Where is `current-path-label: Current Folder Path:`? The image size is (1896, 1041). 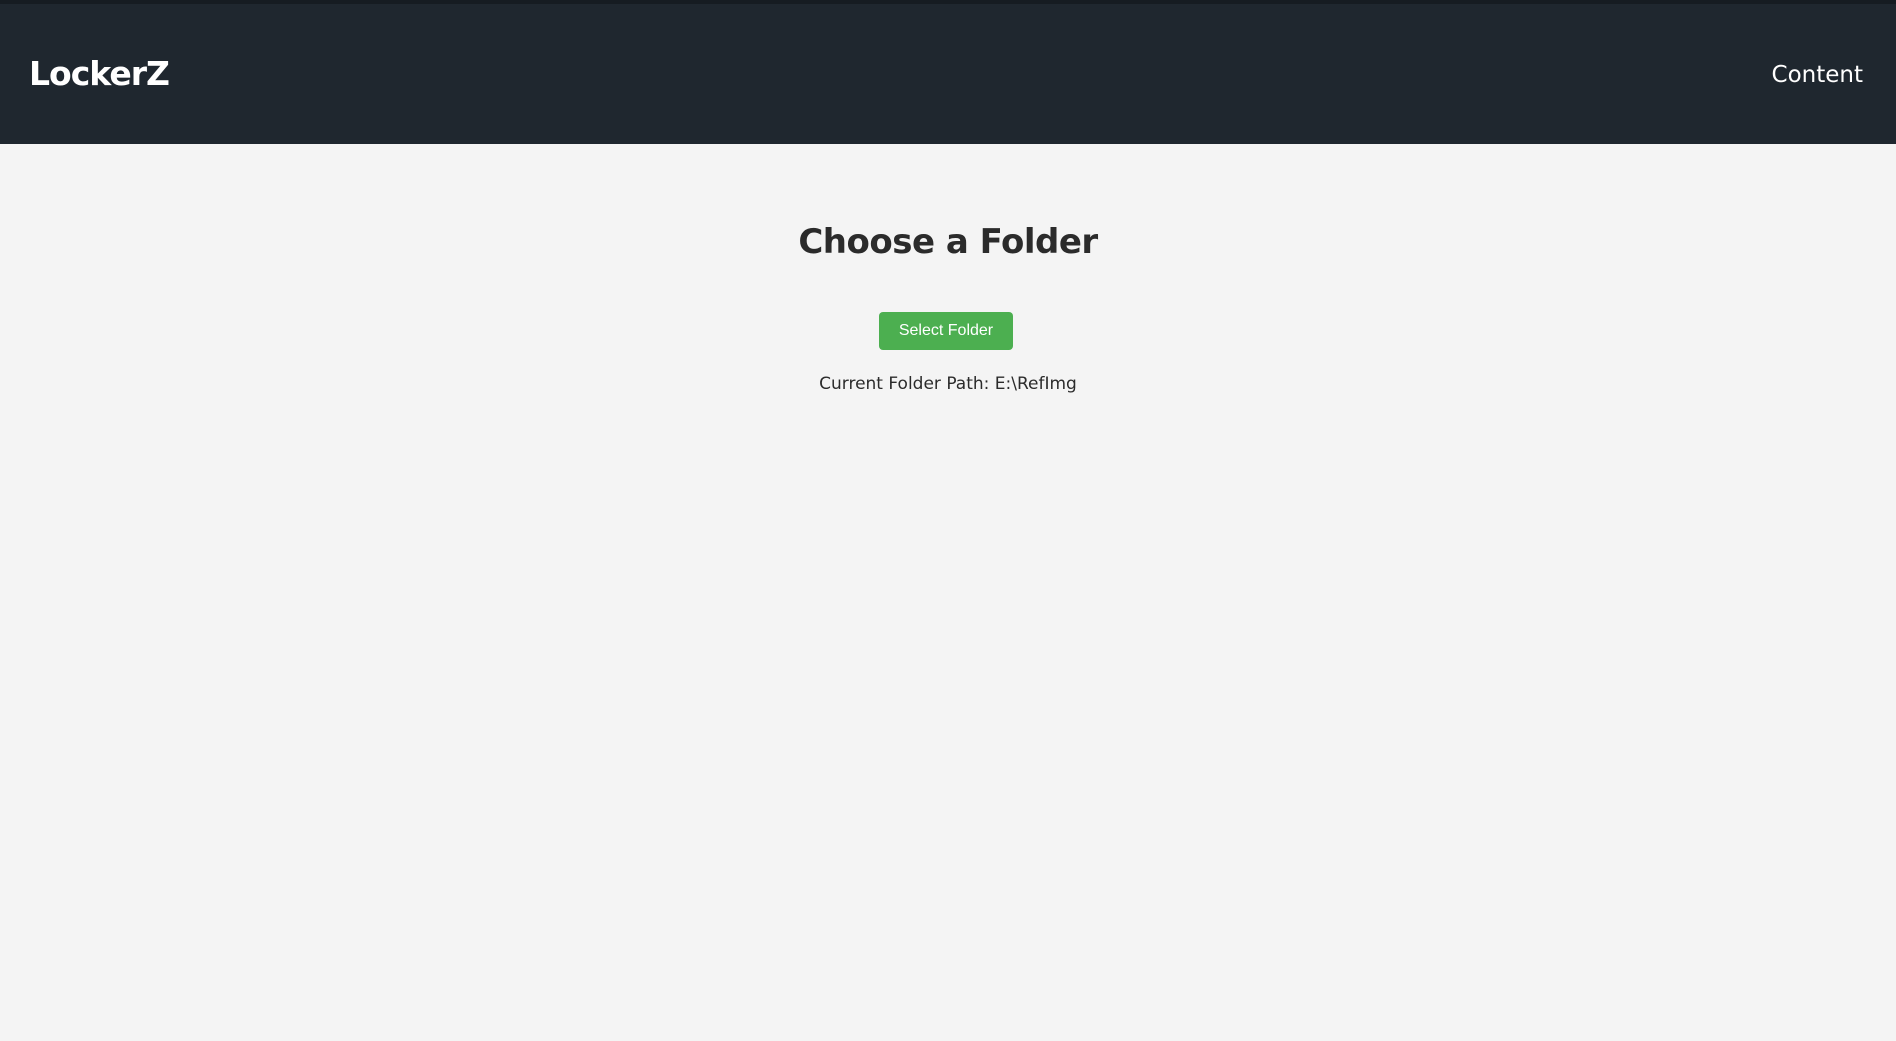 current-path-label: Current Folder Path: is located at coordinates (904, 384).